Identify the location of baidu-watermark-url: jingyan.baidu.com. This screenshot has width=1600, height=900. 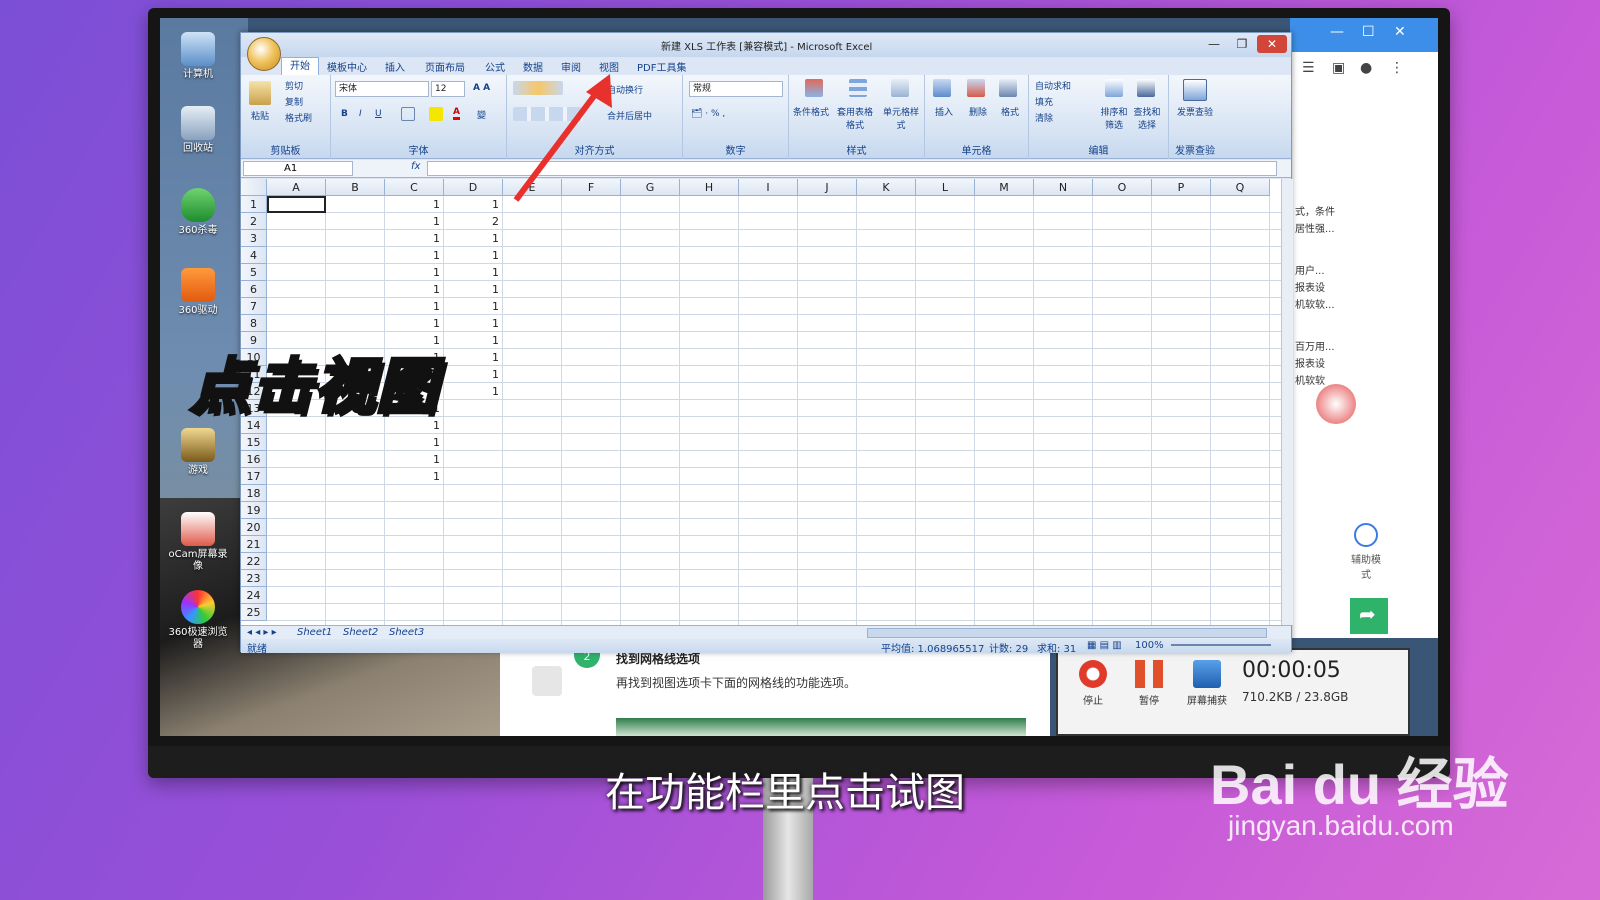
(1341, 825).